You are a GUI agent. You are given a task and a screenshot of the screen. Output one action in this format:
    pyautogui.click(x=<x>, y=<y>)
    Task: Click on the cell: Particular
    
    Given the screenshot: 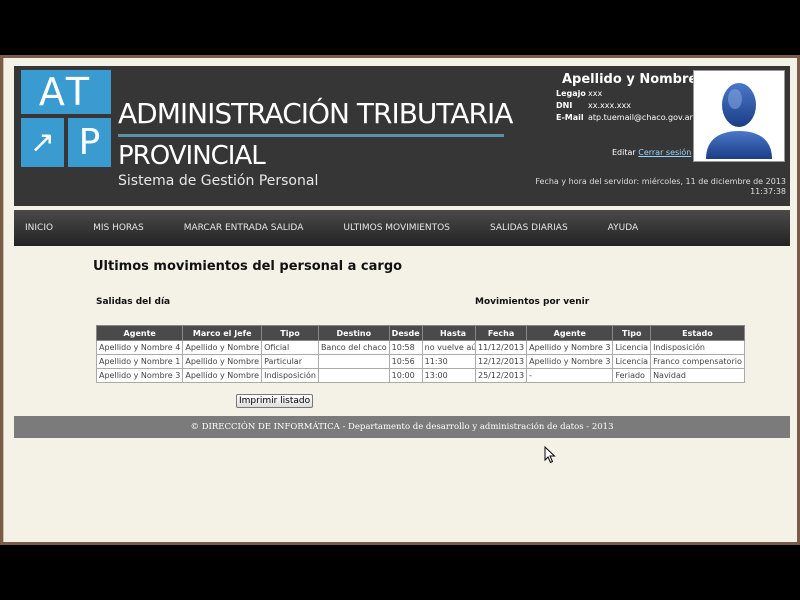 What is the action you would take?
    pyautogui.click(x=290, y=361)
    